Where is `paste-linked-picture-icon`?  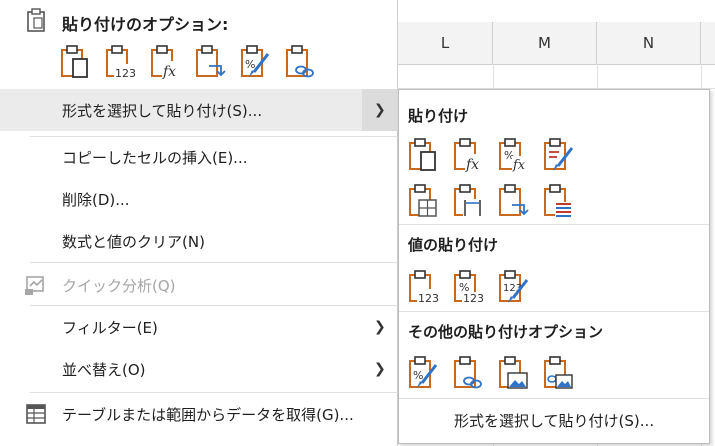
paste-linked-picture-icon is located at coordinates (558, 373).